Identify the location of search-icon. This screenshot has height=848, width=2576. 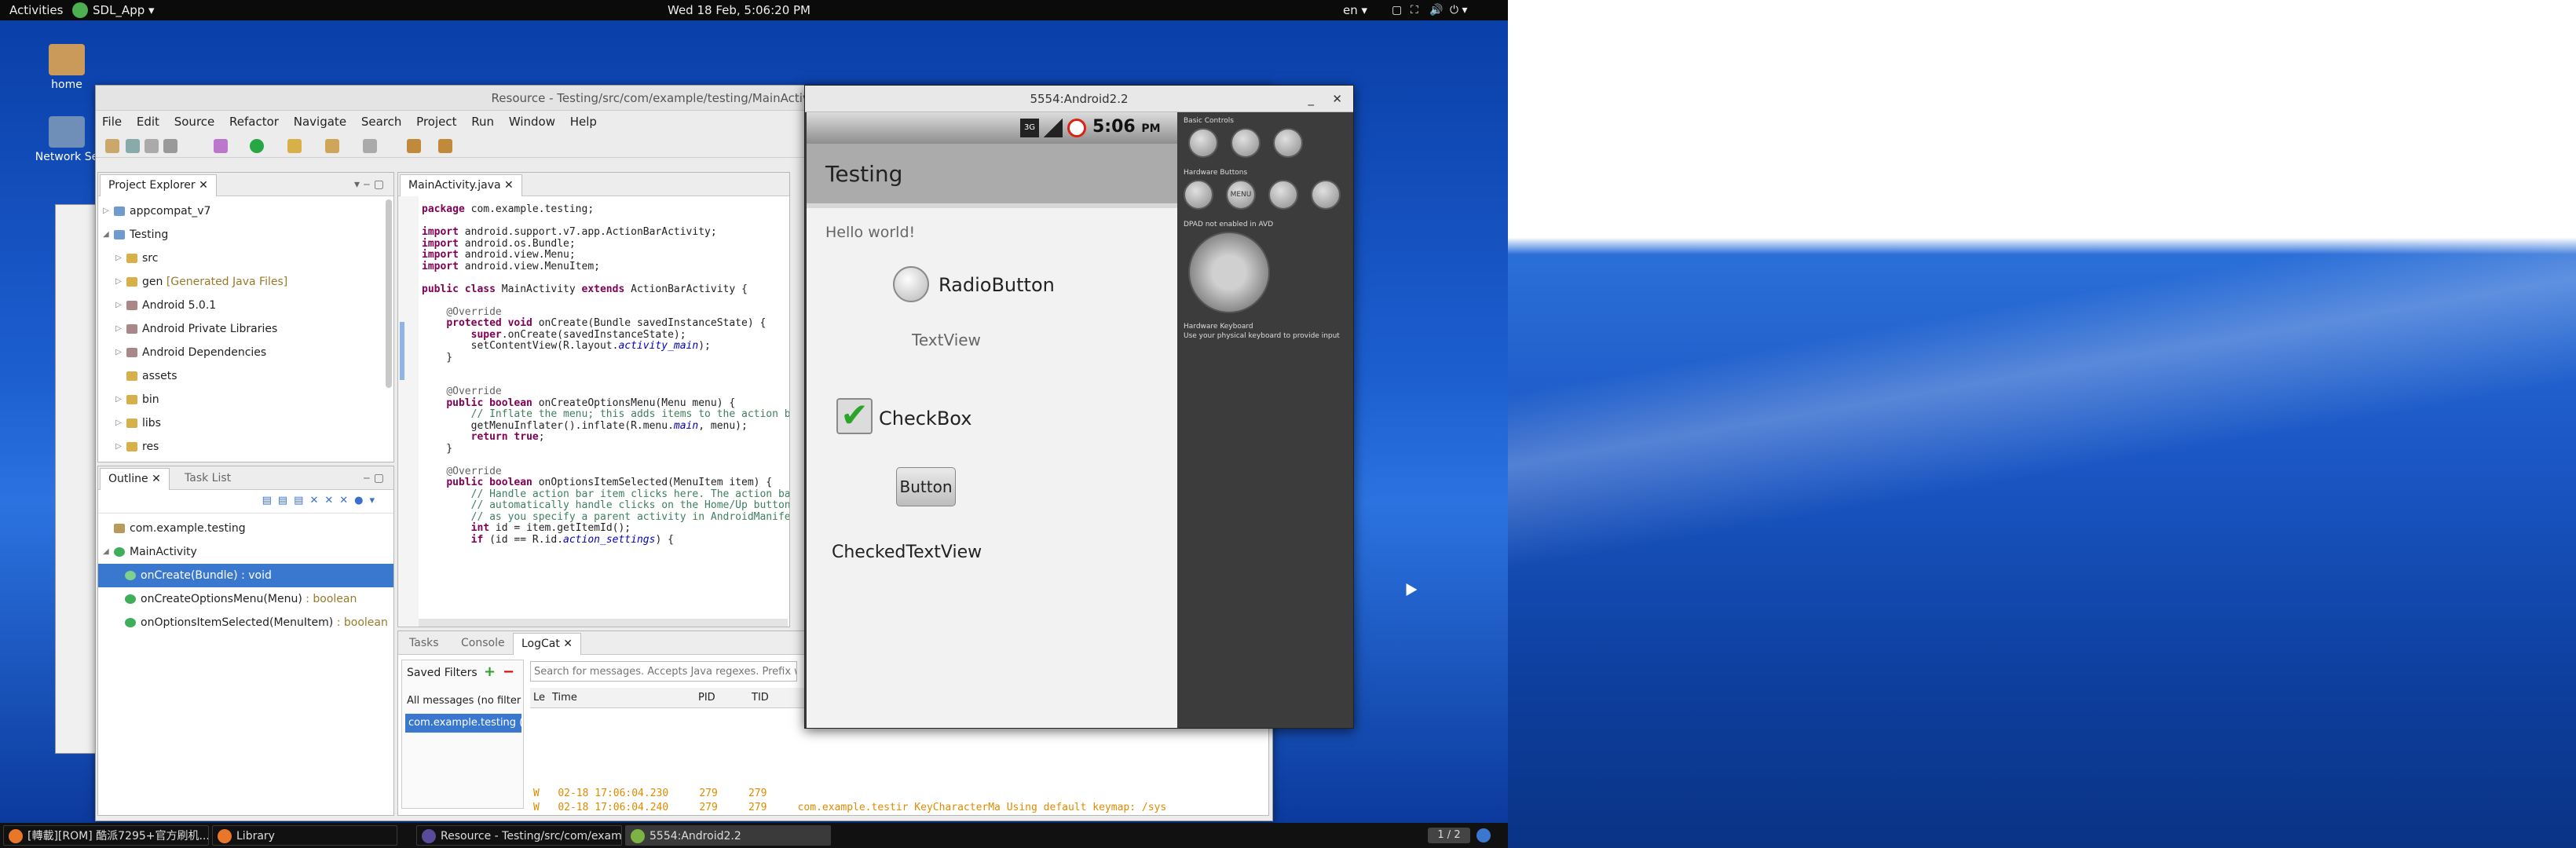
(332, 146).